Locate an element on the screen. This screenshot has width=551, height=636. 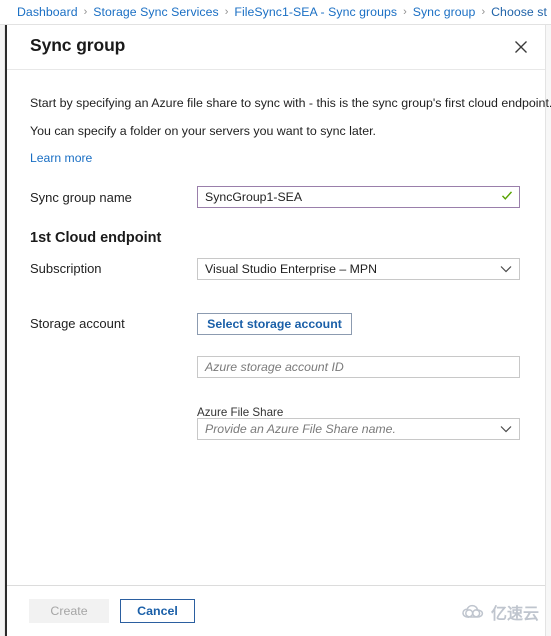
page-title: Sync group is located at coordinates (78, 45).